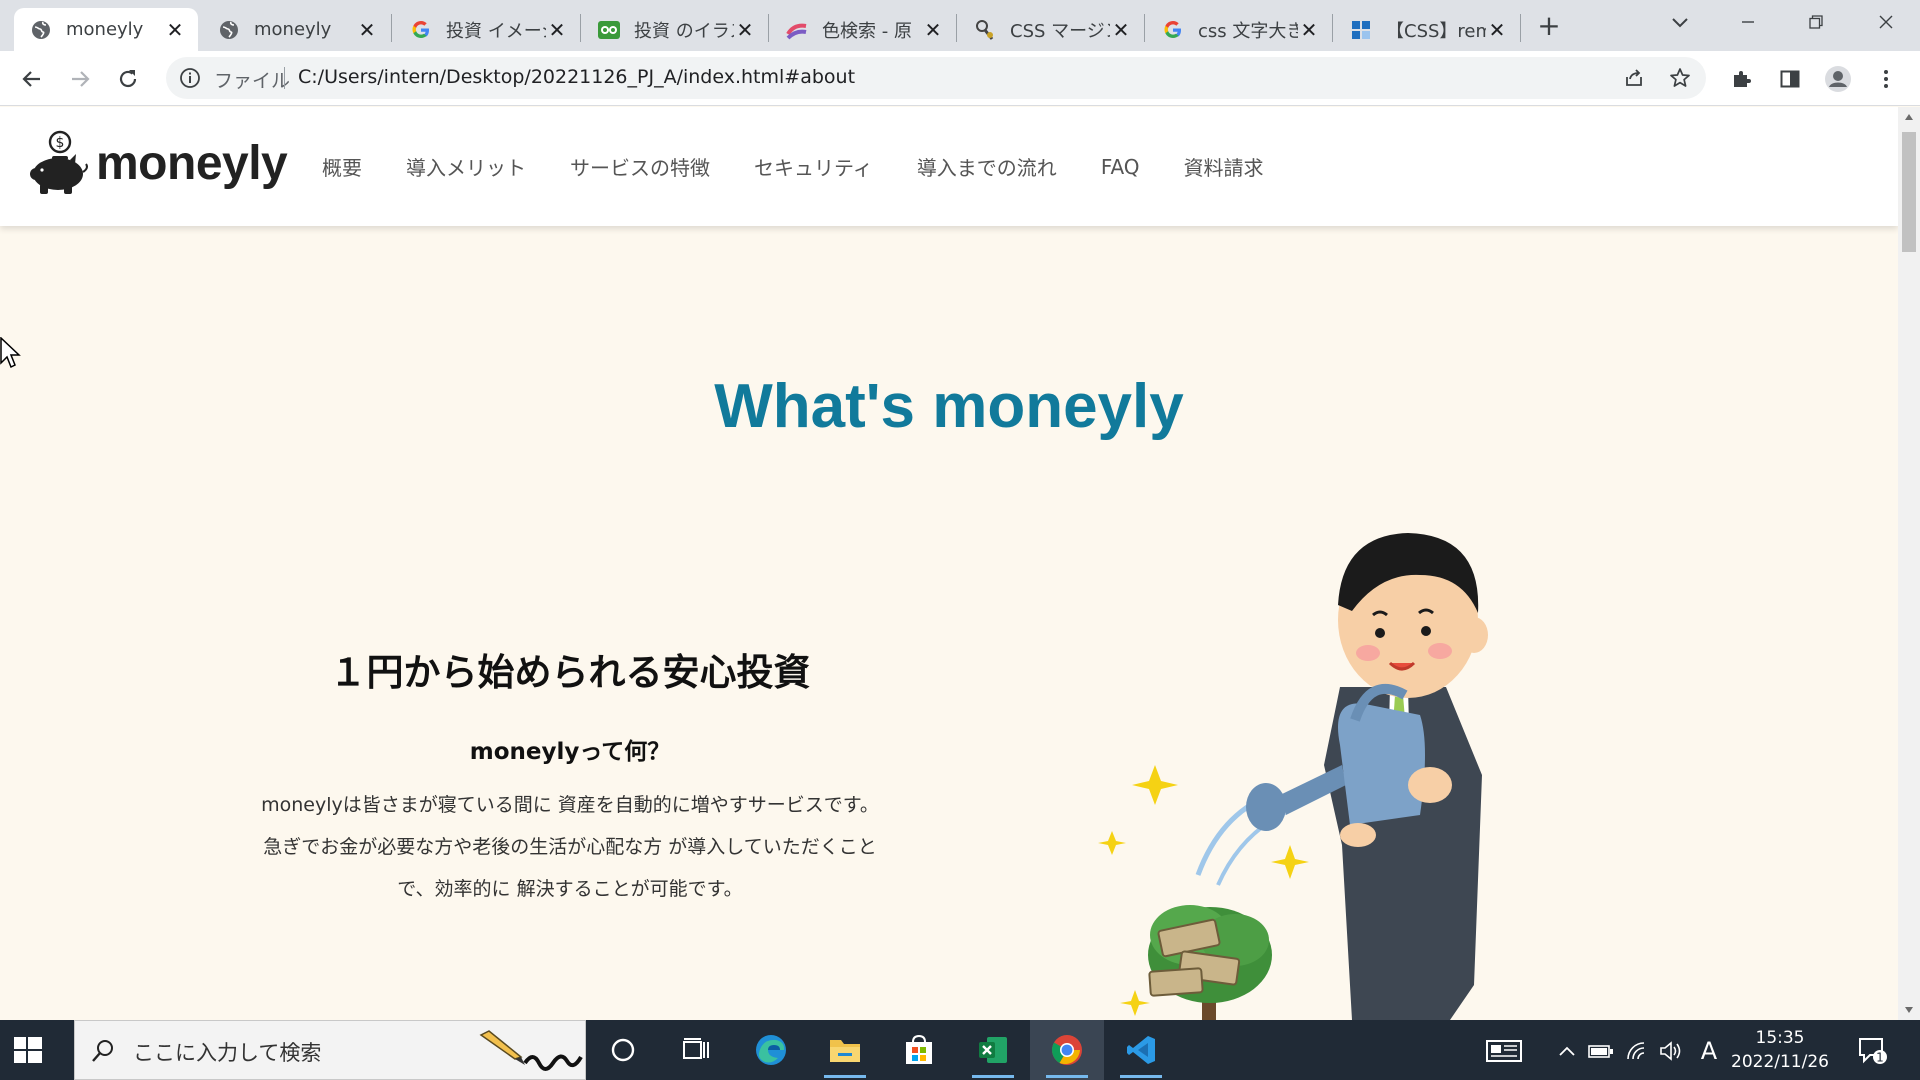  What do you see at coordinates (1909, 192) in the screenshot?
I see `scroll-thumb` at bounding box center [1909, 192].